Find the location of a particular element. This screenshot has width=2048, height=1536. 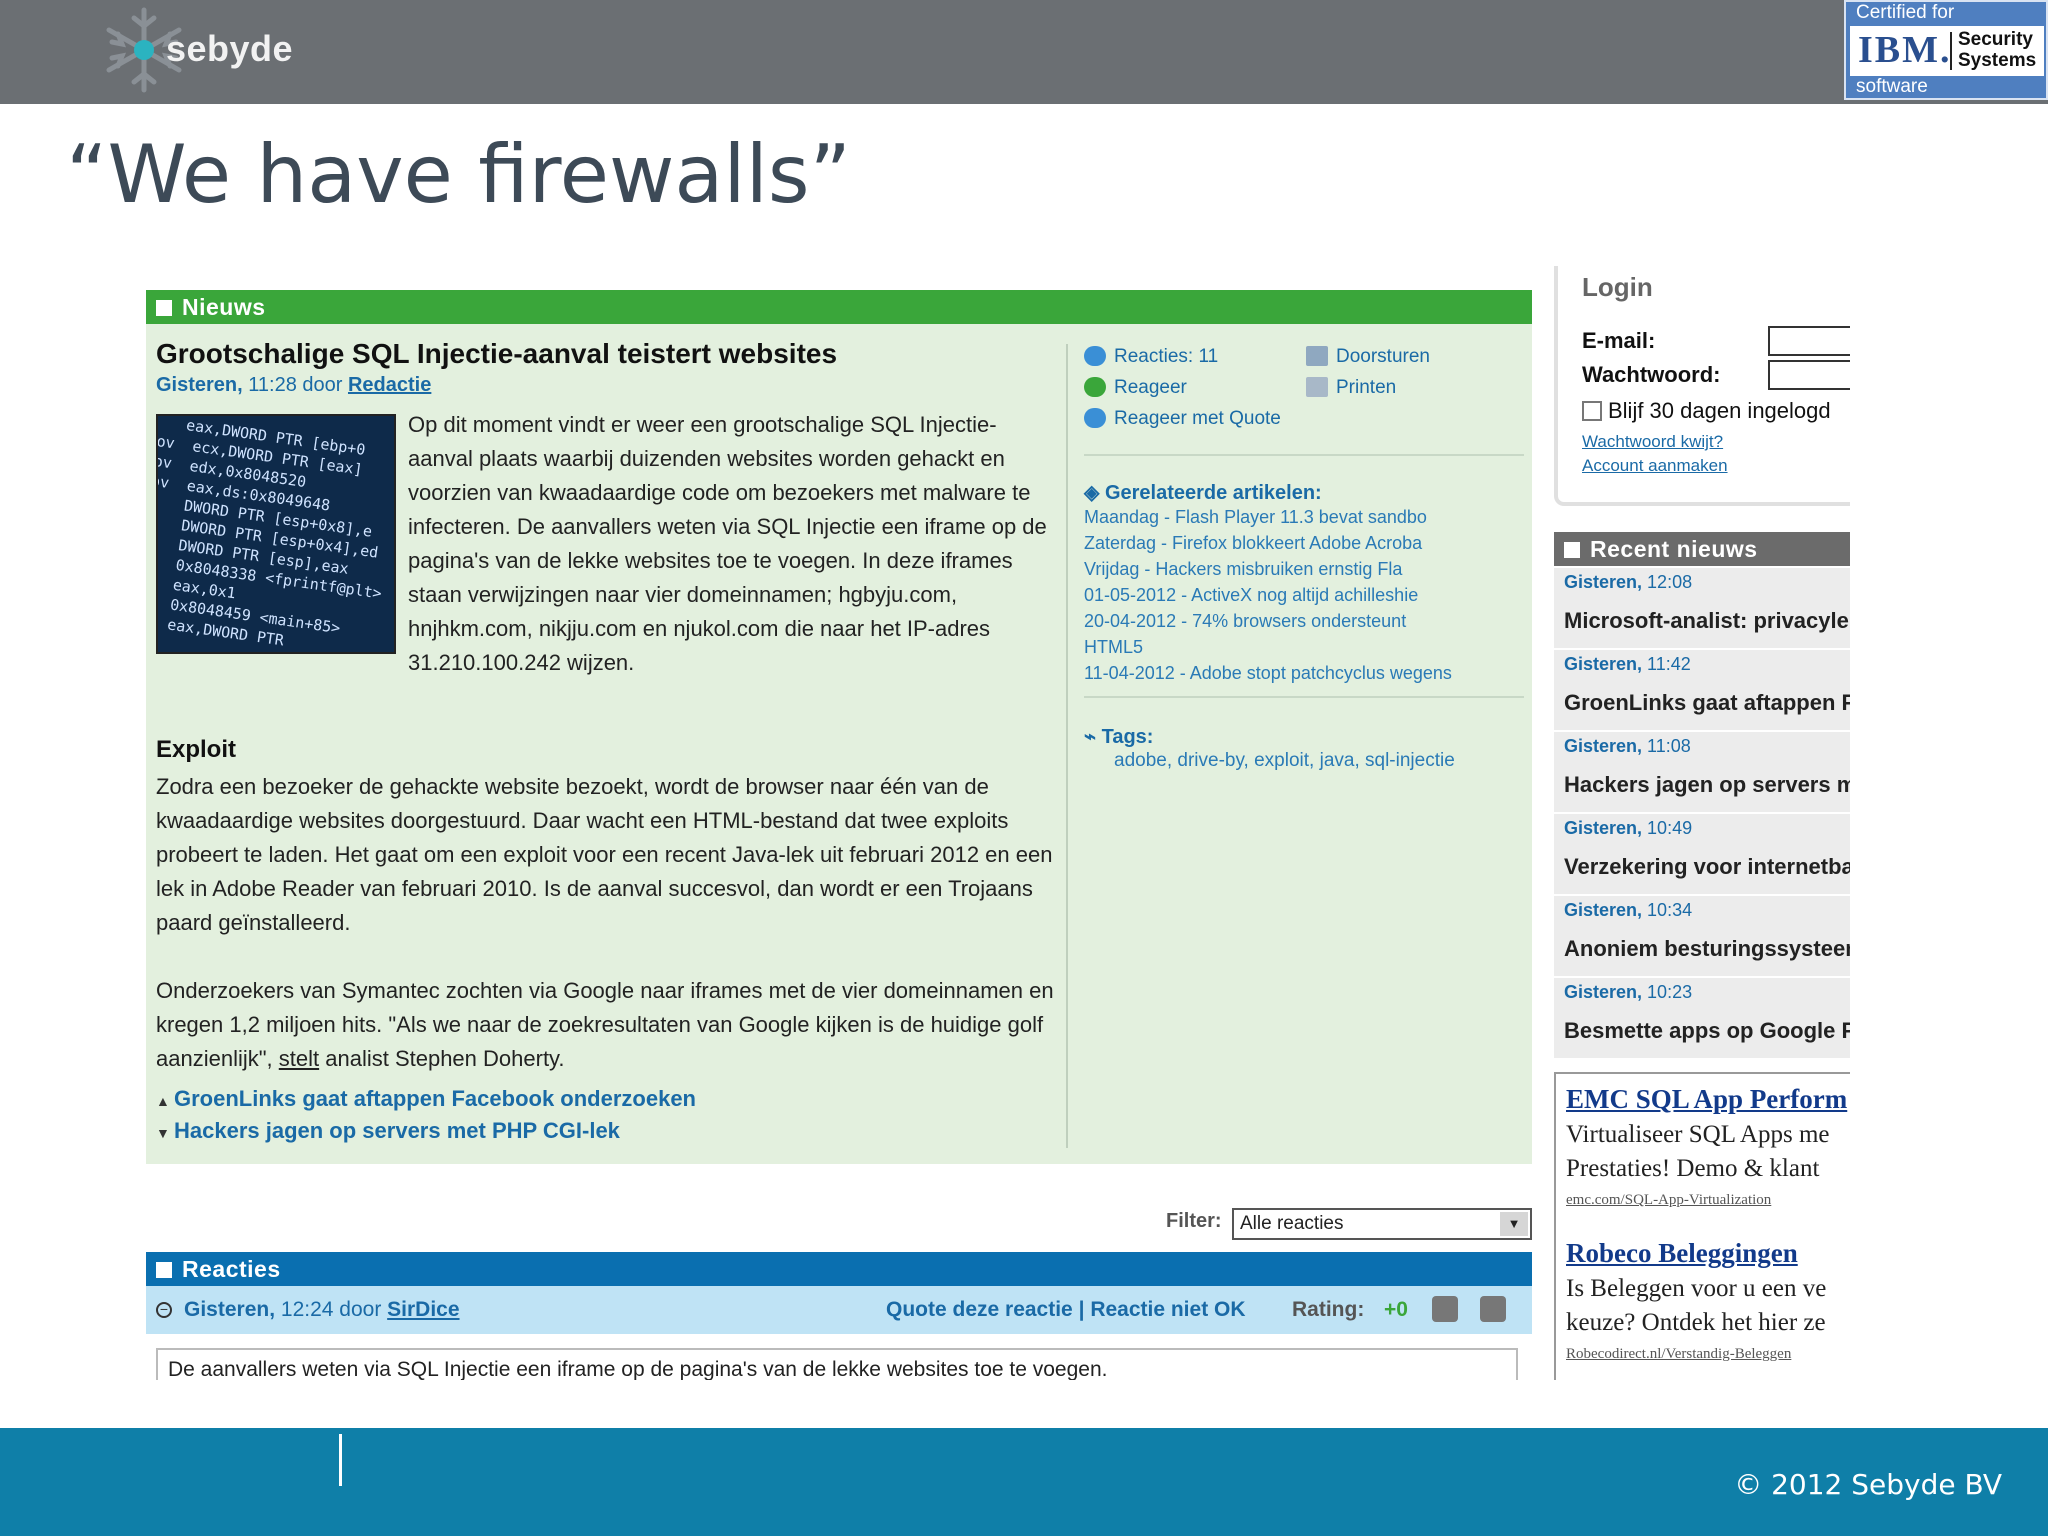

reaction-byline: Gisteren, 12:24 door SirDice is located at coordinates (322, 1310).